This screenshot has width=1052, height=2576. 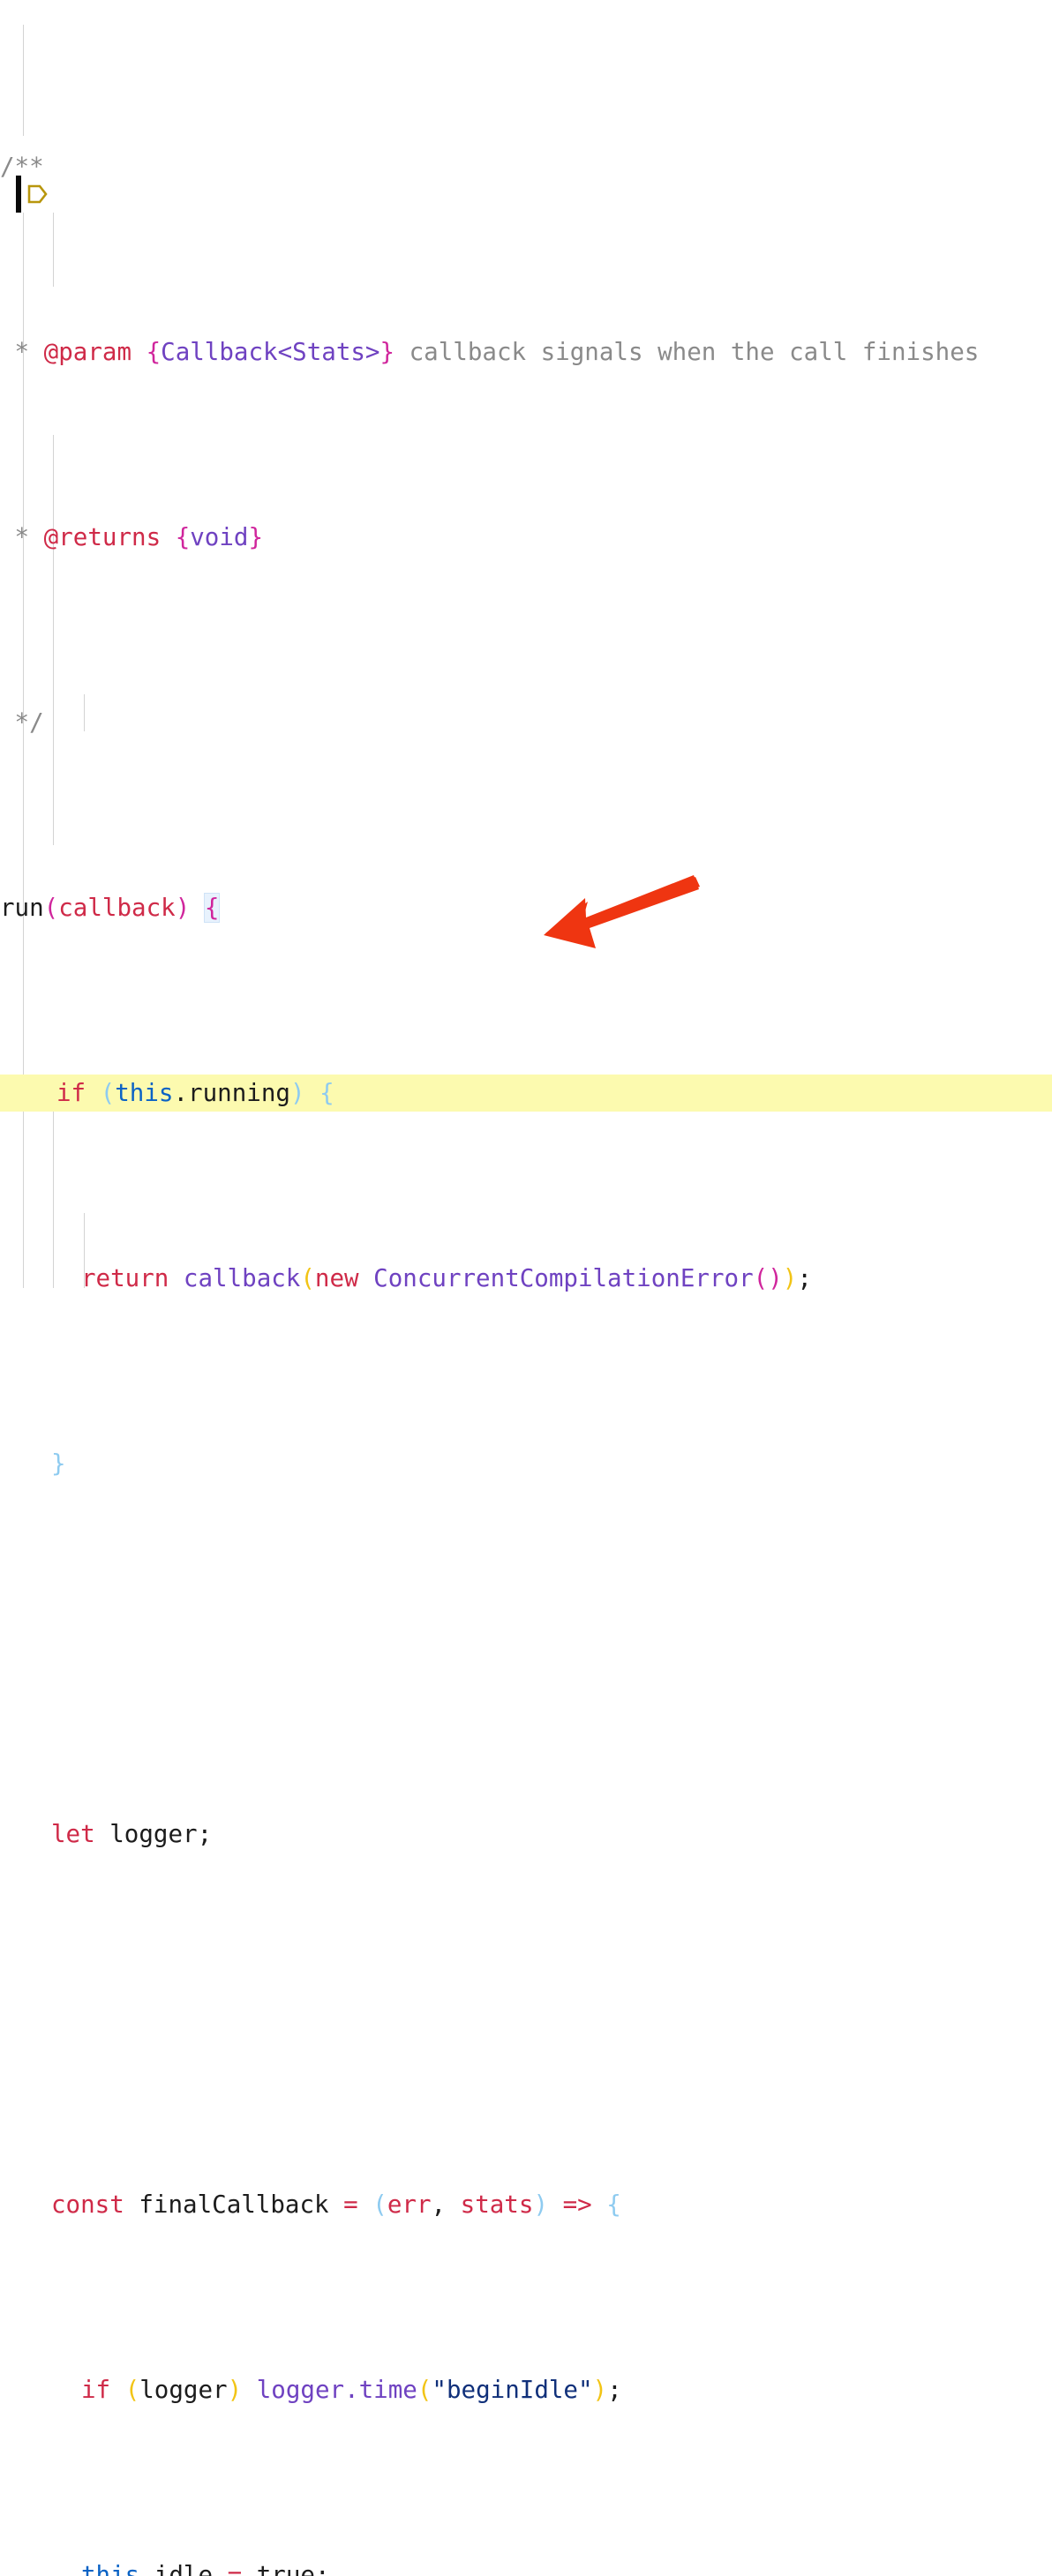 What do you see at coordinates (125, 1278) in the screenshot?
I see `code-token-keyword: return` at bounding box center [125, 1278].